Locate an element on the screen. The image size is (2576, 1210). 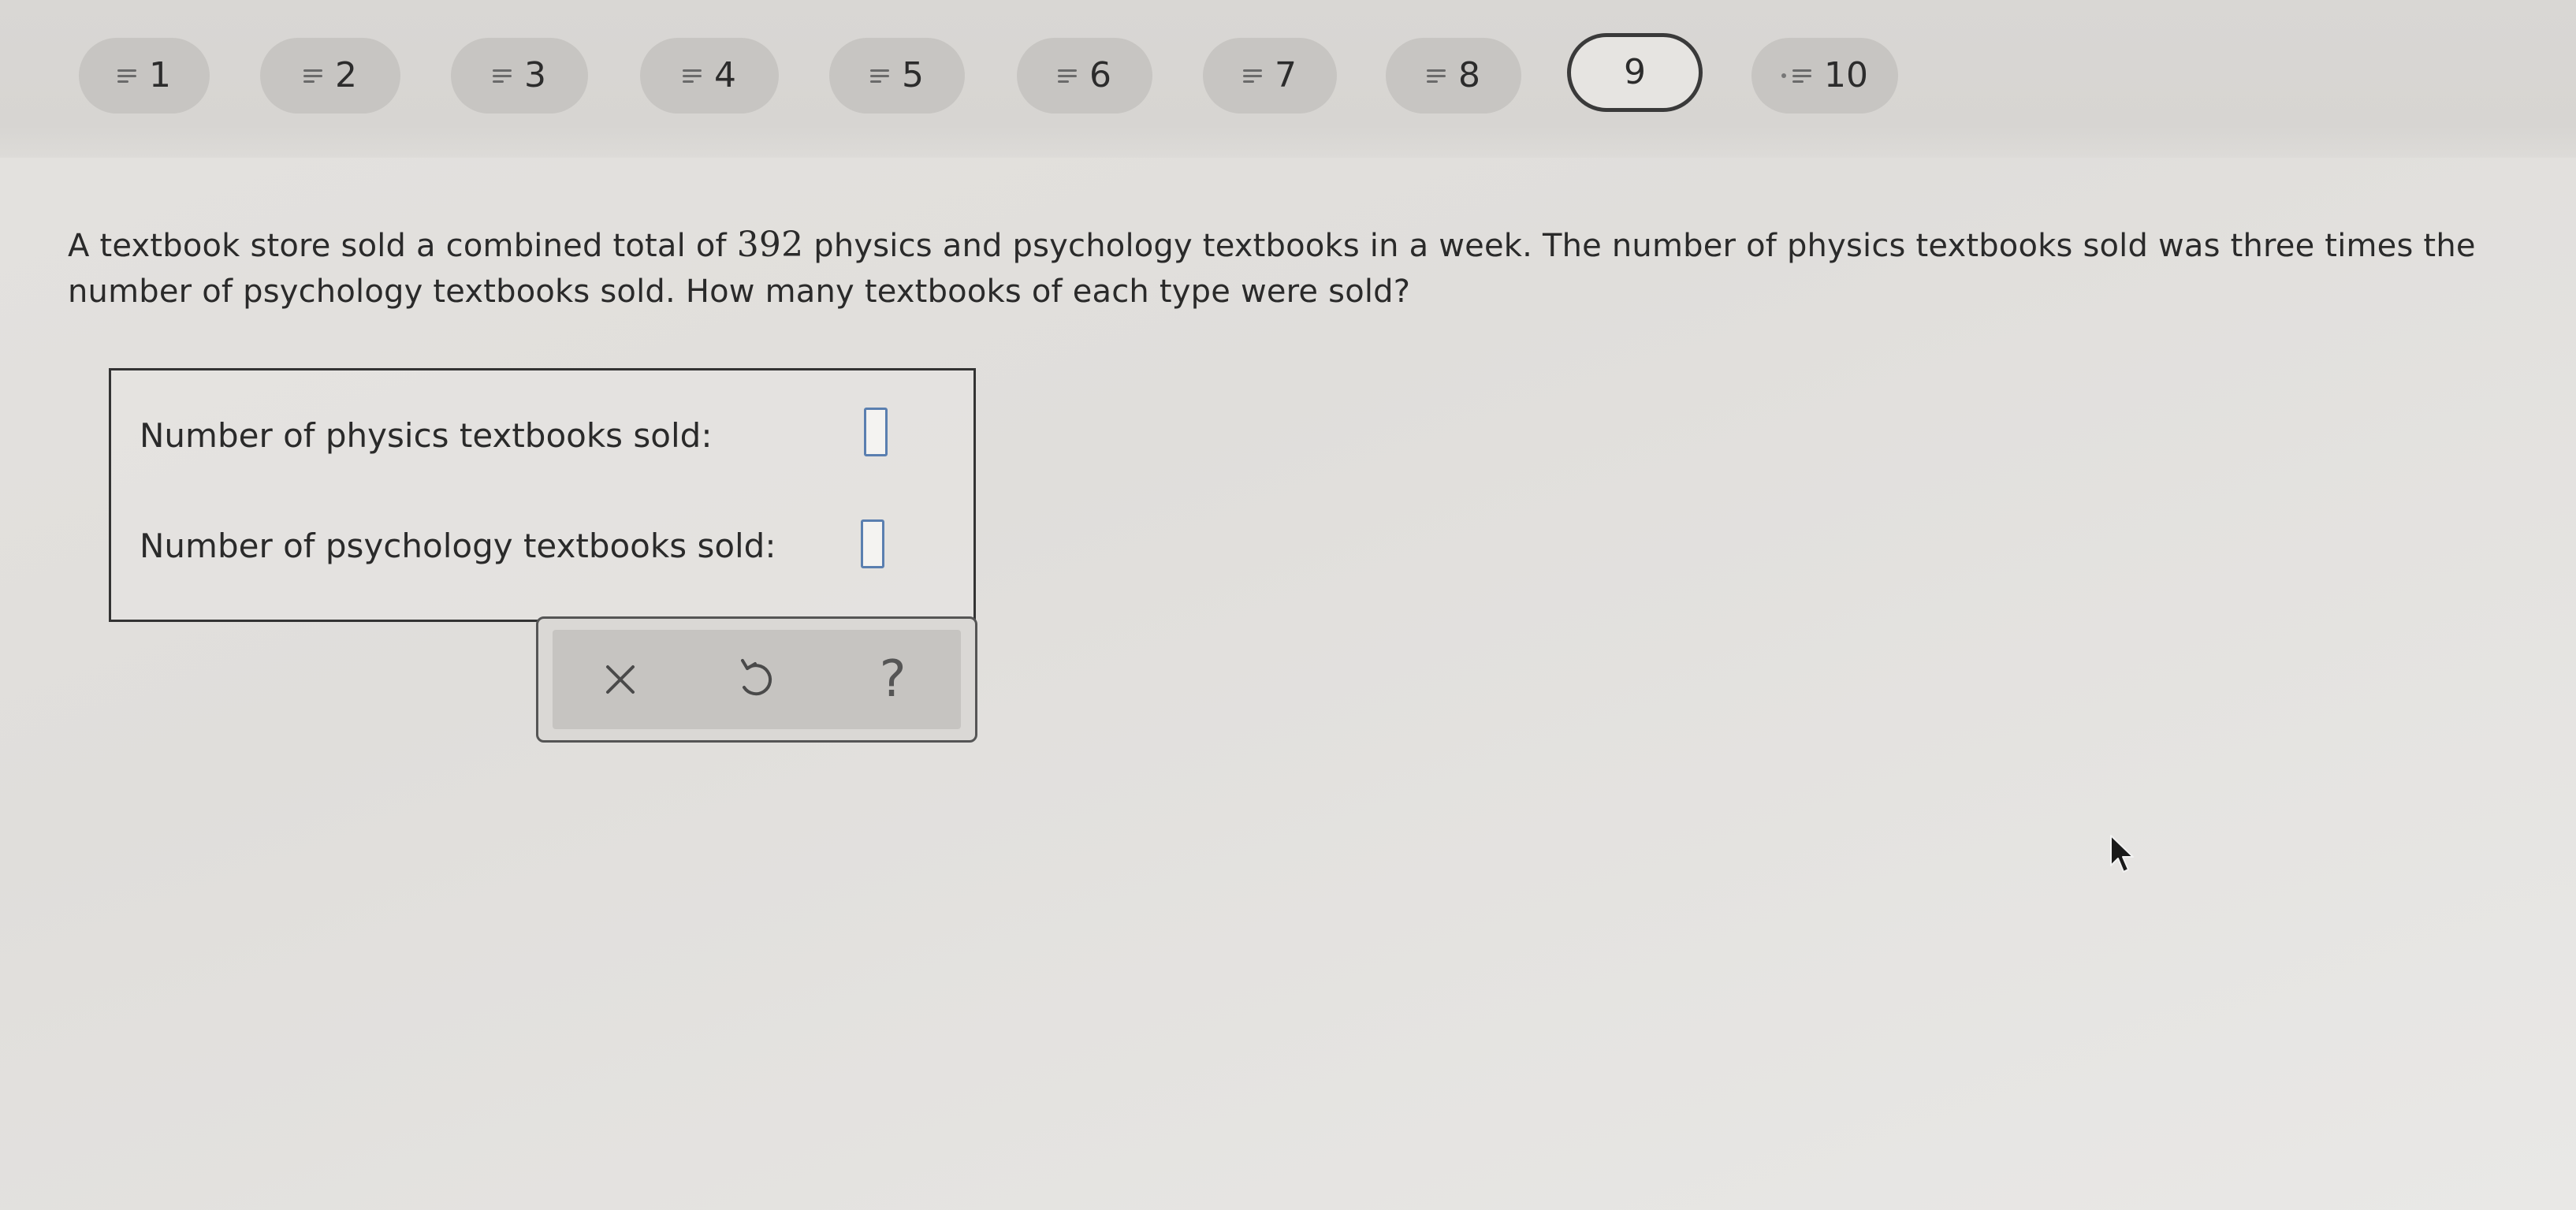
question-4-button: 4 is located at coordinates (709, 76).